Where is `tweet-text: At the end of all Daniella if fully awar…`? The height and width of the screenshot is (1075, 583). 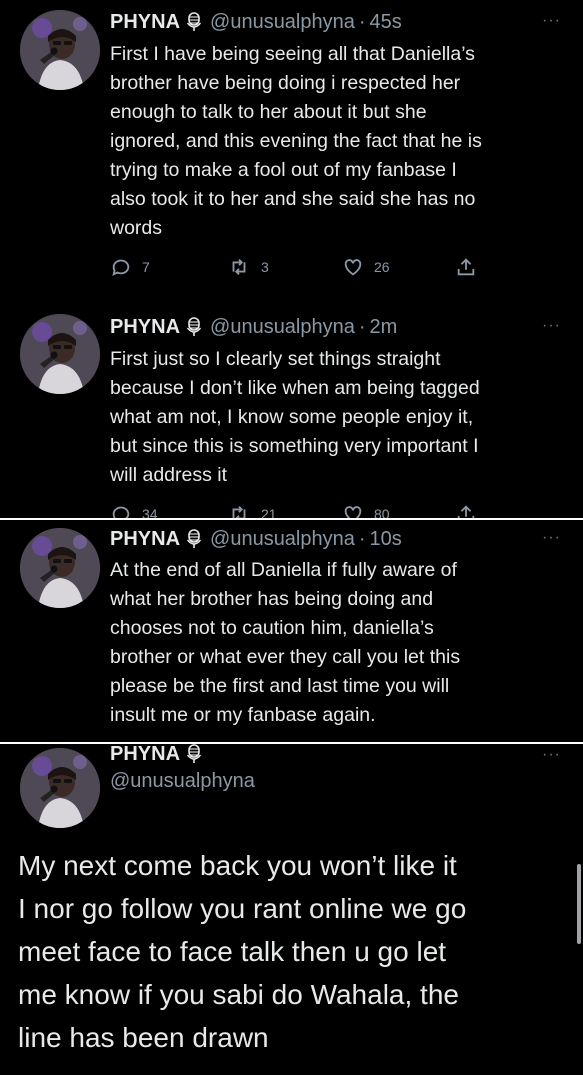
tweet-text: At the end of all Daniella if fully awar… is located at coordinates (285, 642).